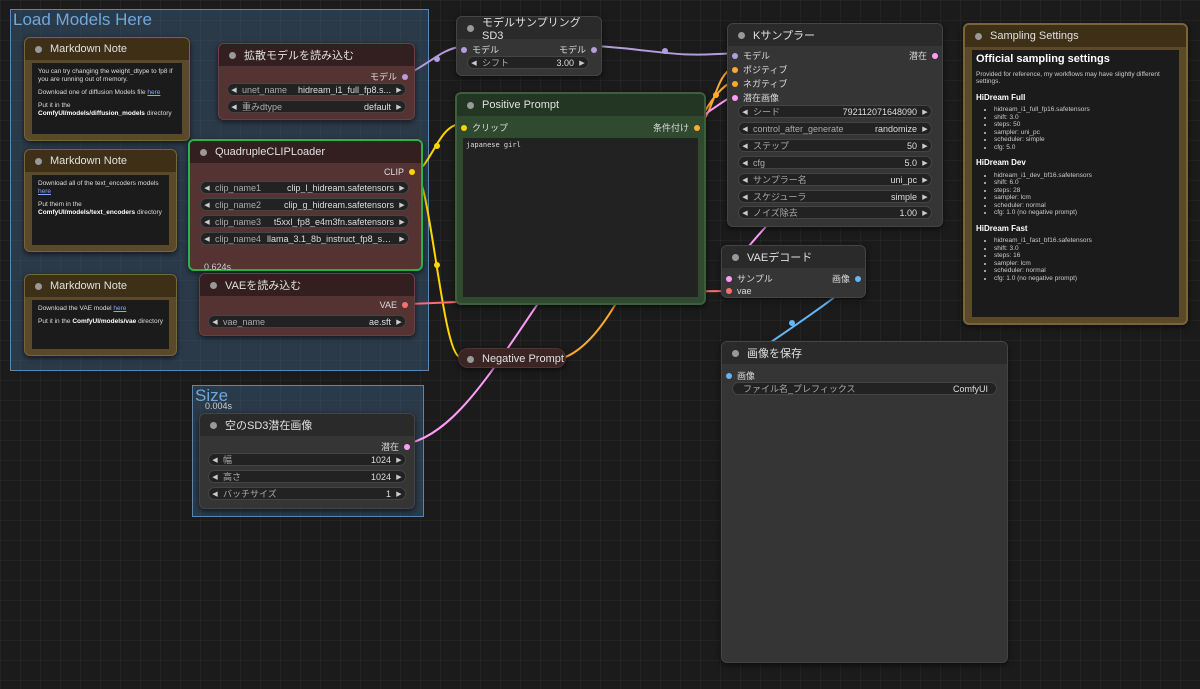 This screenshot has height=689, width=1200. I want to click on widget-width: ◀ 幅 1024 ▶, so click(307, 459).